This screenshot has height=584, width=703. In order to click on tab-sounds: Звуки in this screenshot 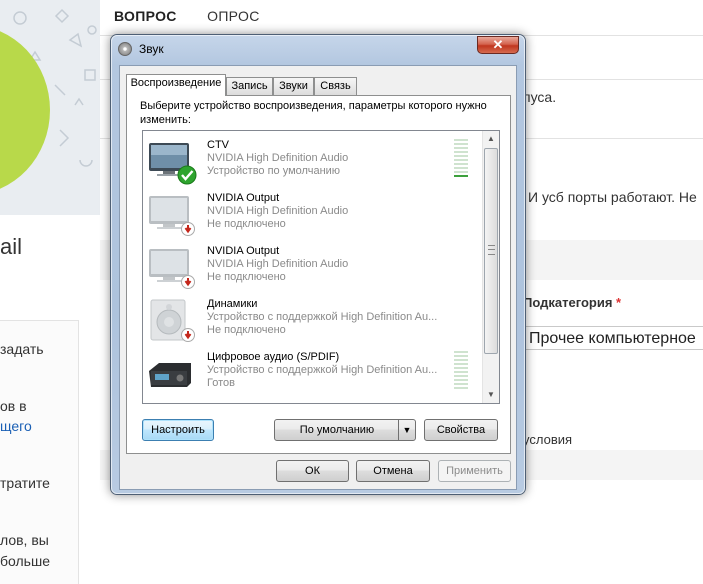, I will do `click(293, 86)`.